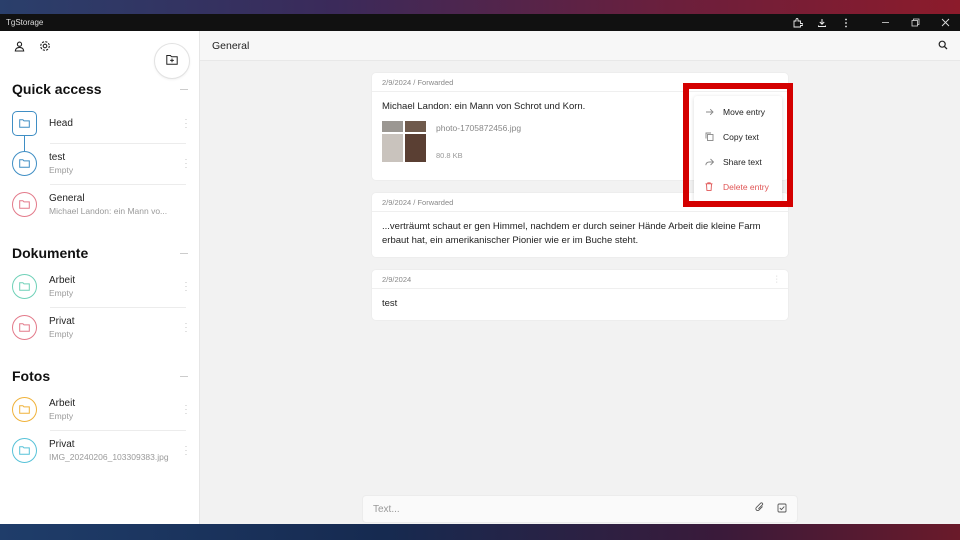  I want to click on entry-menu-icon: ···, so click(777, 279).